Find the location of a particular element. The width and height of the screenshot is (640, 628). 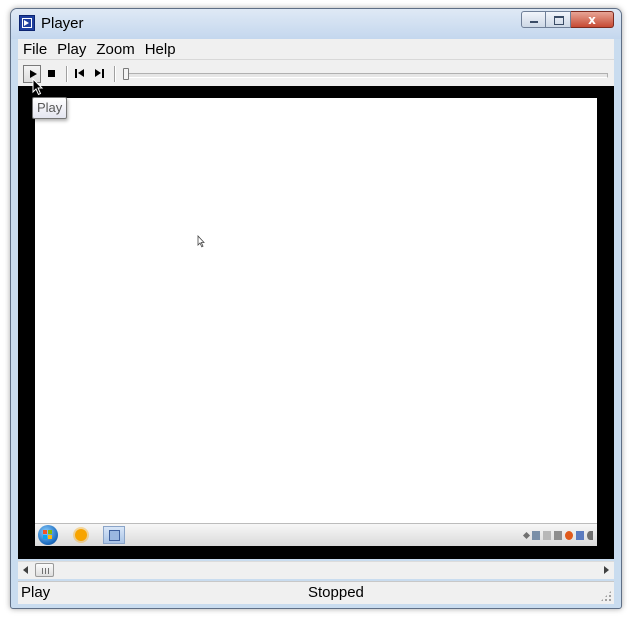

previous-button is located at coordinates (80, 74).